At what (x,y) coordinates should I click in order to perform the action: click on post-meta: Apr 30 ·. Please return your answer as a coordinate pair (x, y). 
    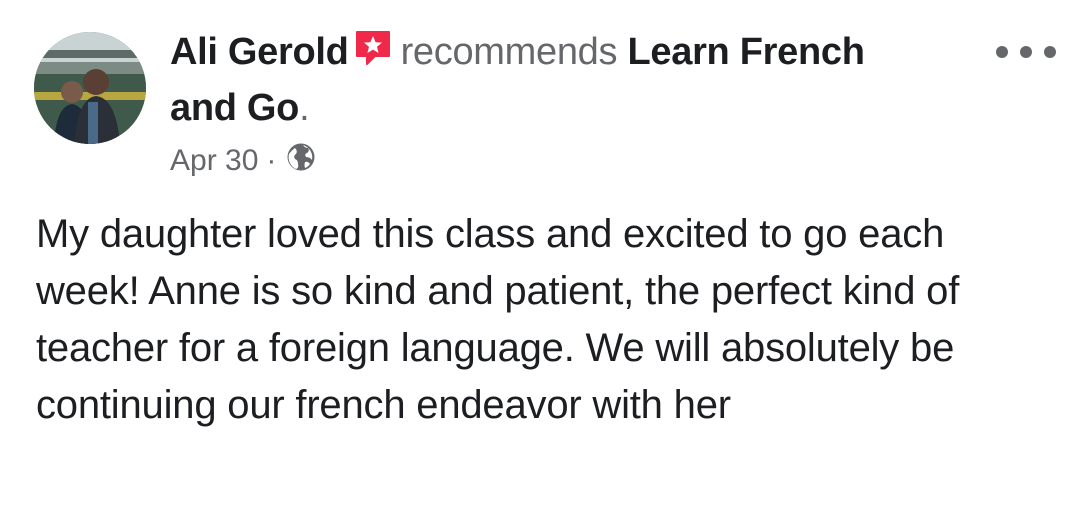
    Looking at the image, I should click on (243, 161).